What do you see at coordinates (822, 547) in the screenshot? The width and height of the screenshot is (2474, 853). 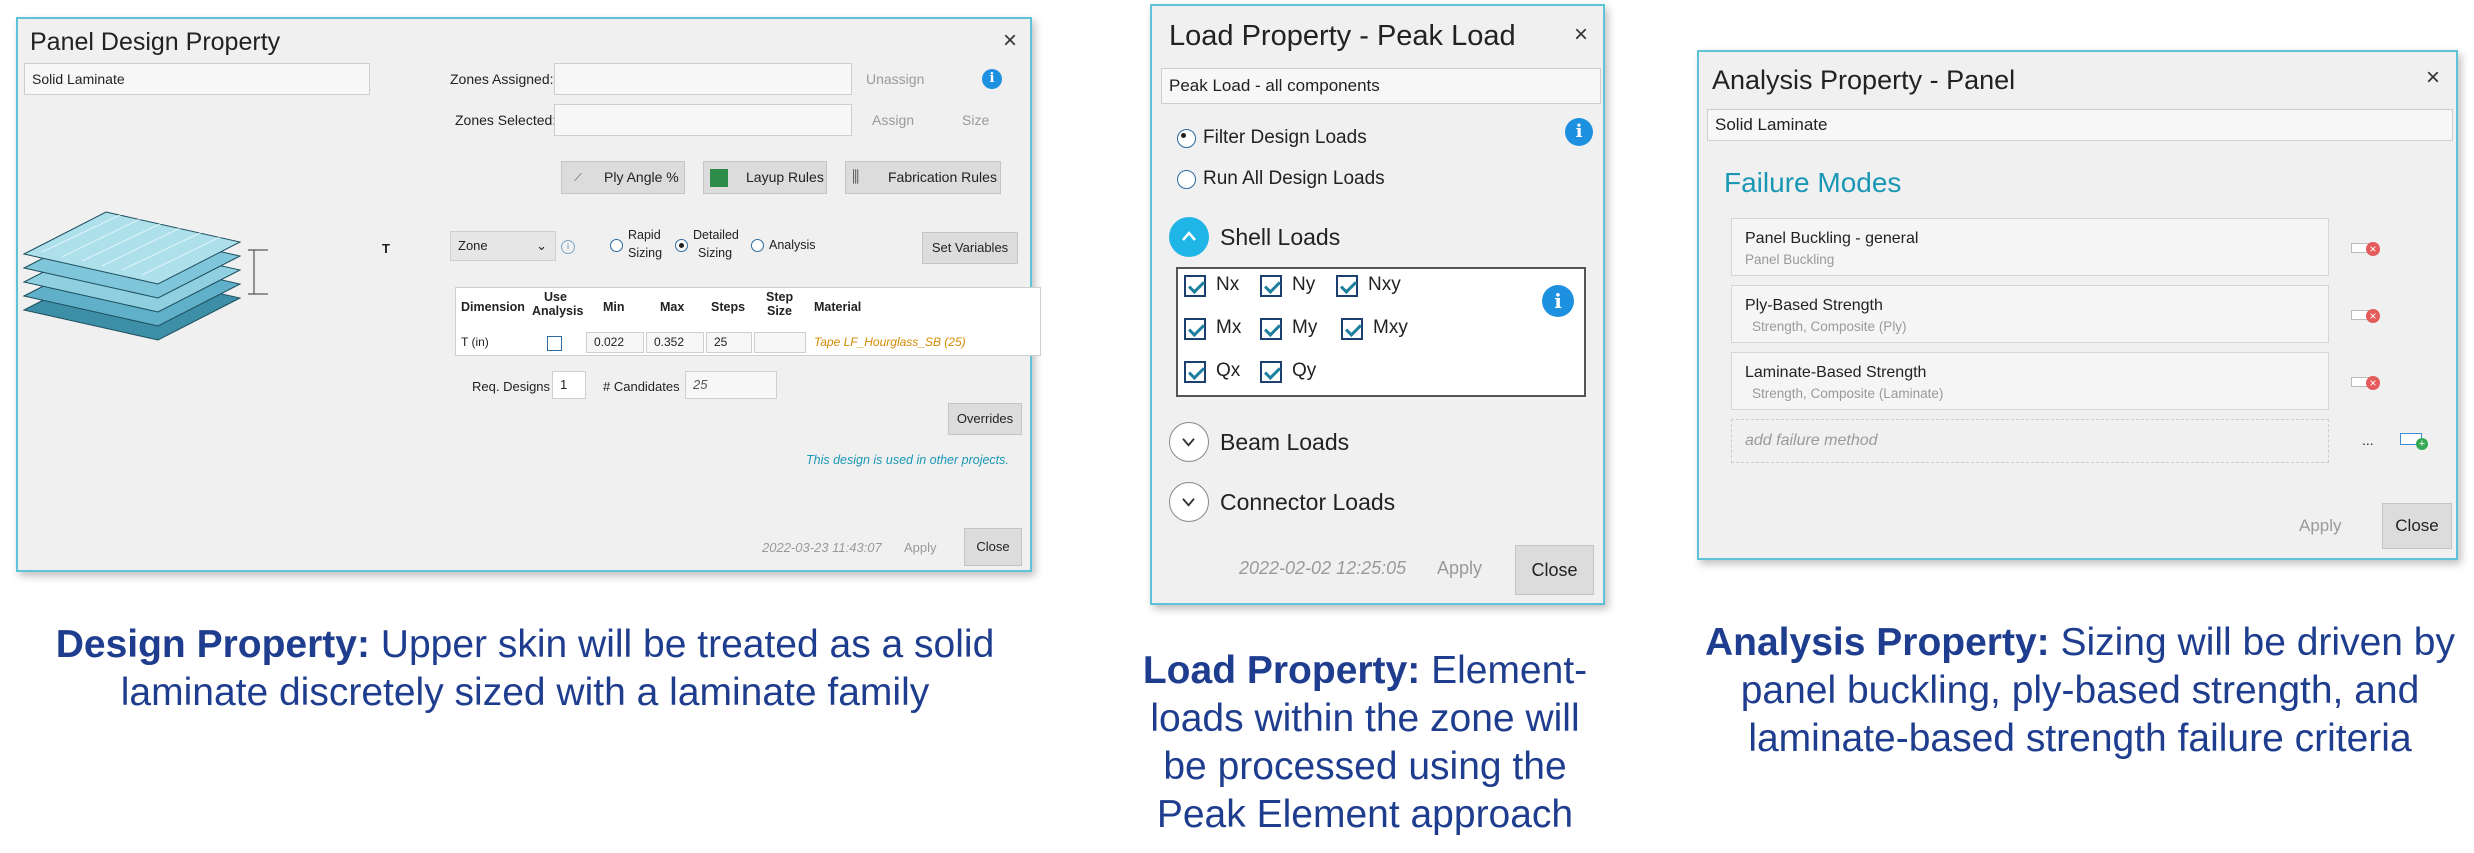 I see `timestamp: 2022-03-23 11:43:07` at bounding box center [822, 547].